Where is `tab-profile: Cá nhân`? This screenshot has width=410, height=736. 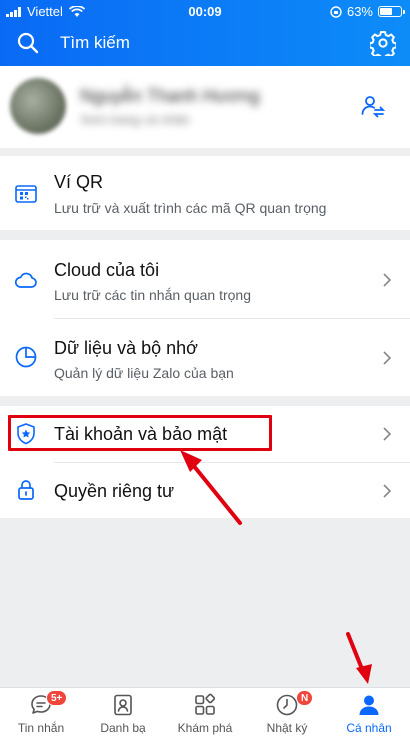
tab-profile: Cá nhân is located at coordinates (369, 712).